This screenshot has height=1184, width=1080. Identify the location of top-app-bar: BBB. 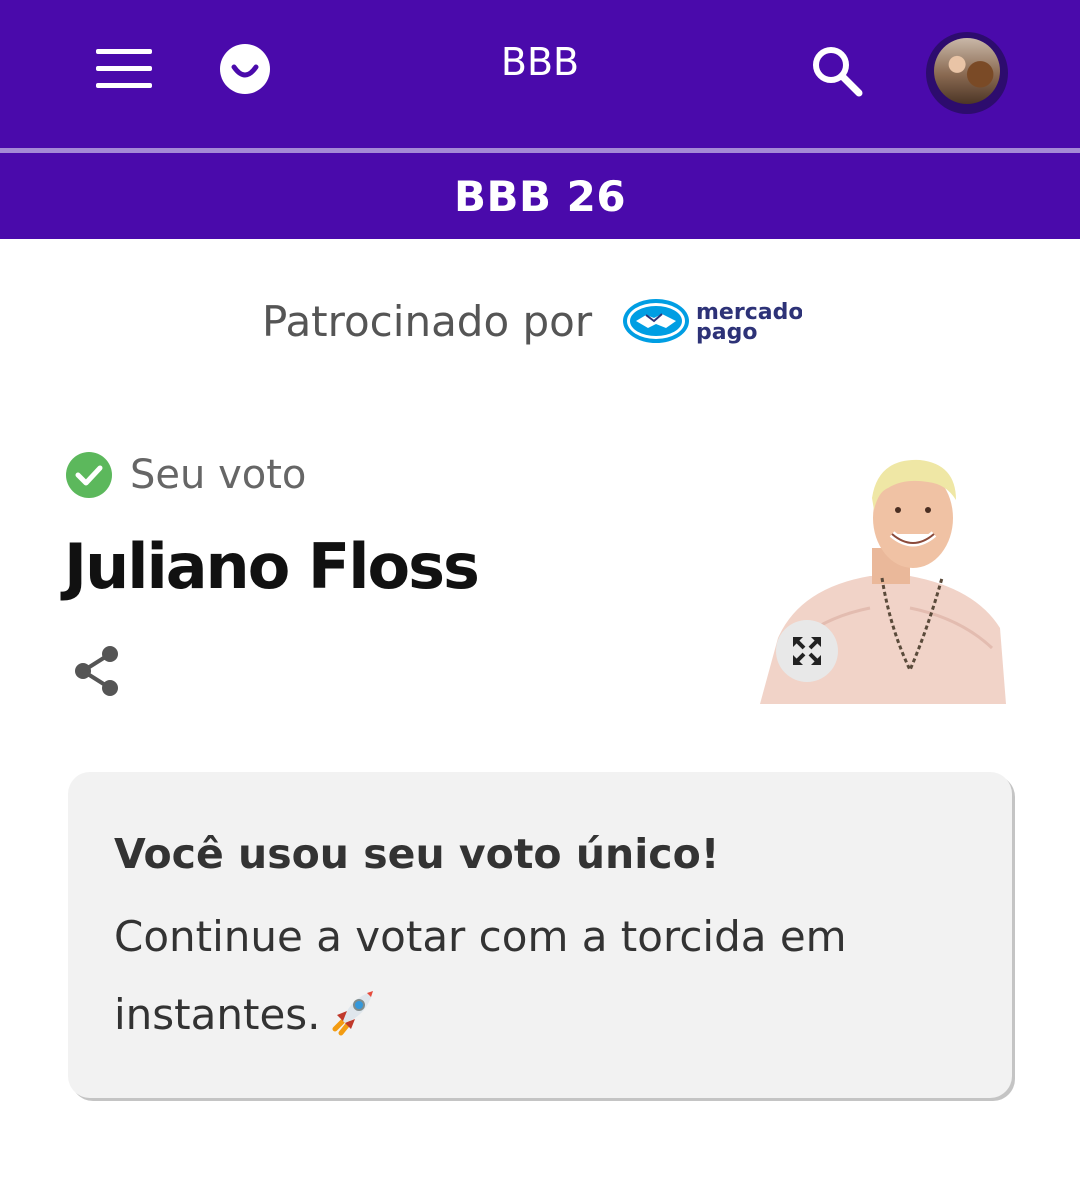
(540, 74).